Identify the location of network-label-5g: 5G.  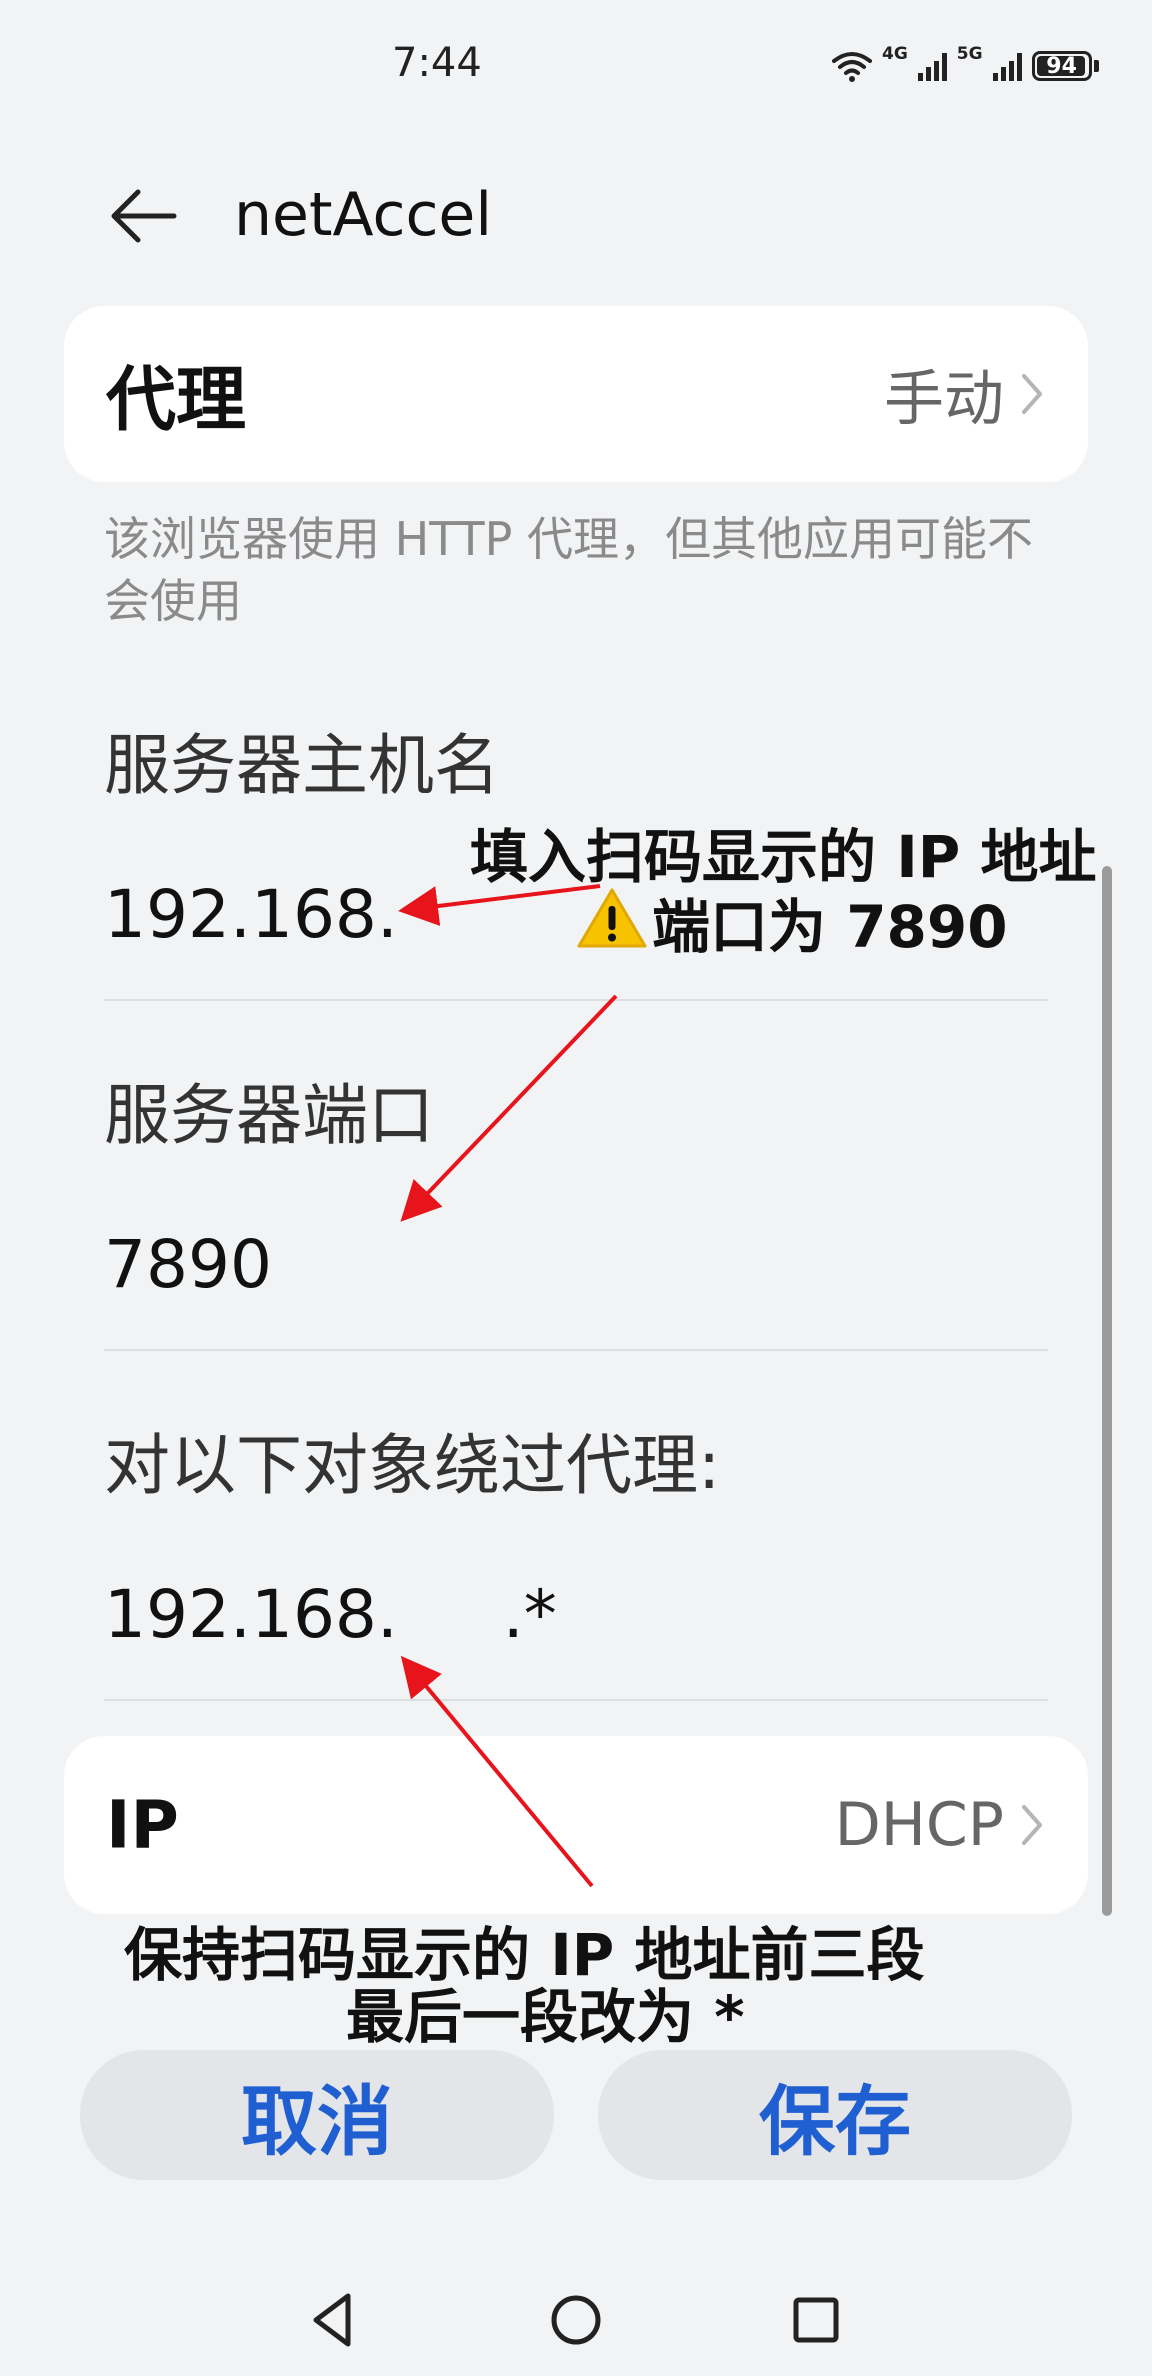
(969, 54).